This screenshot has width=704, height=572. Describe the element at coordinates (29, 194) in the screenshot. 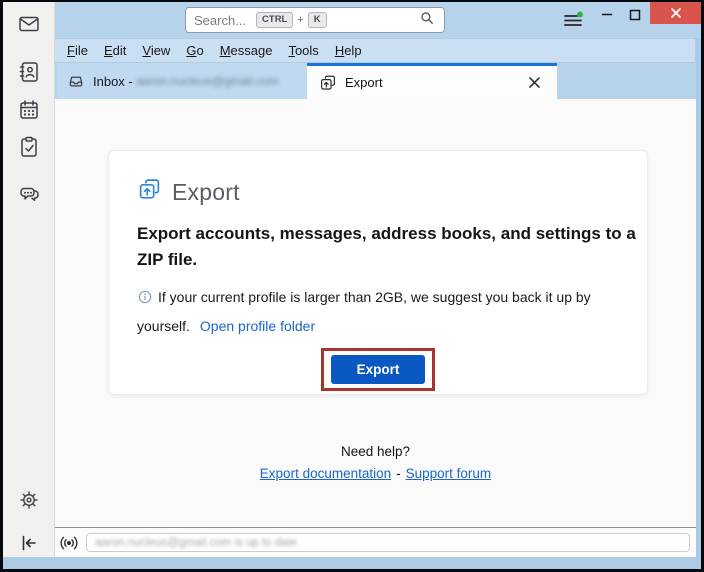

I see `chat-icon` at that location.